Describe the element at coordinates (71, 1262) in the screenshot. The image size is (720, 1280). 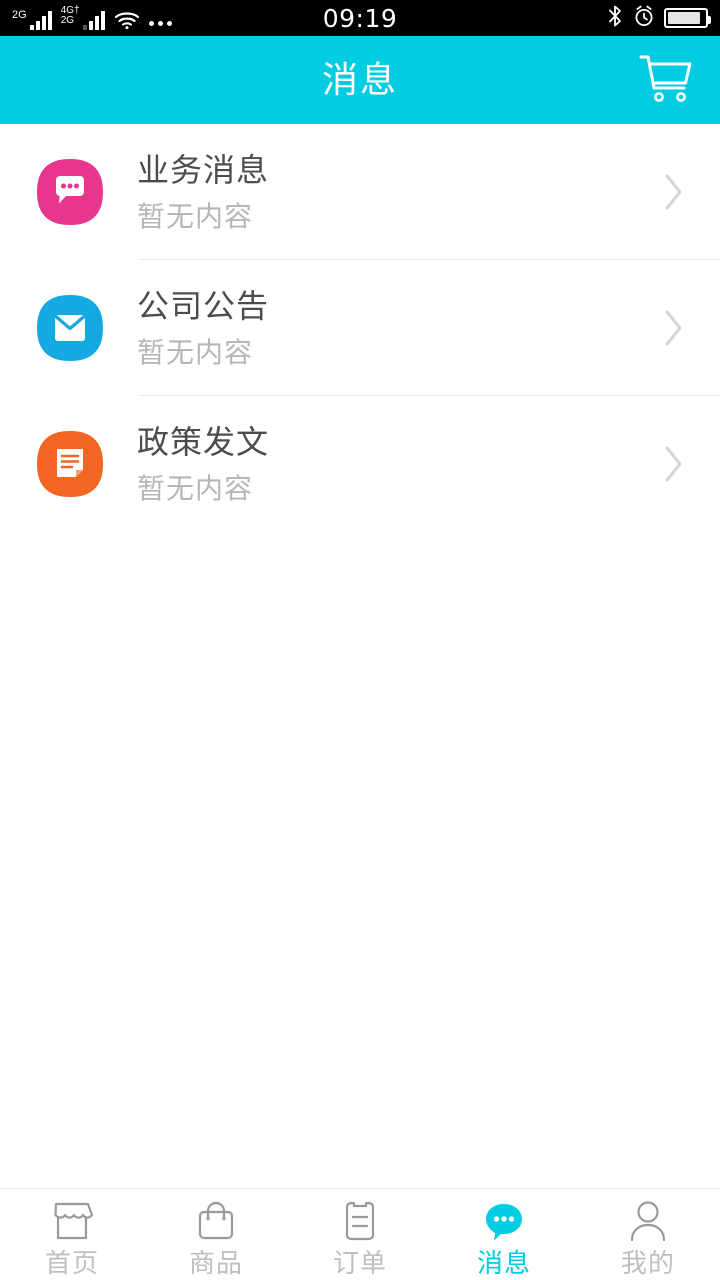
I see `tab-home-label: 首页` at that location.